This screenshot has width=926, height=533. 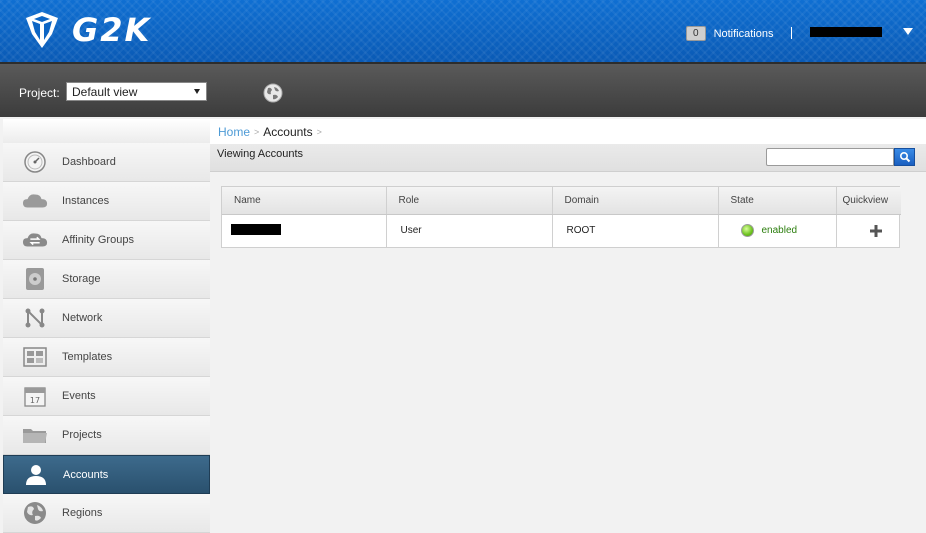 I want to click on user-name-redacted, so click(x=846, y=32).